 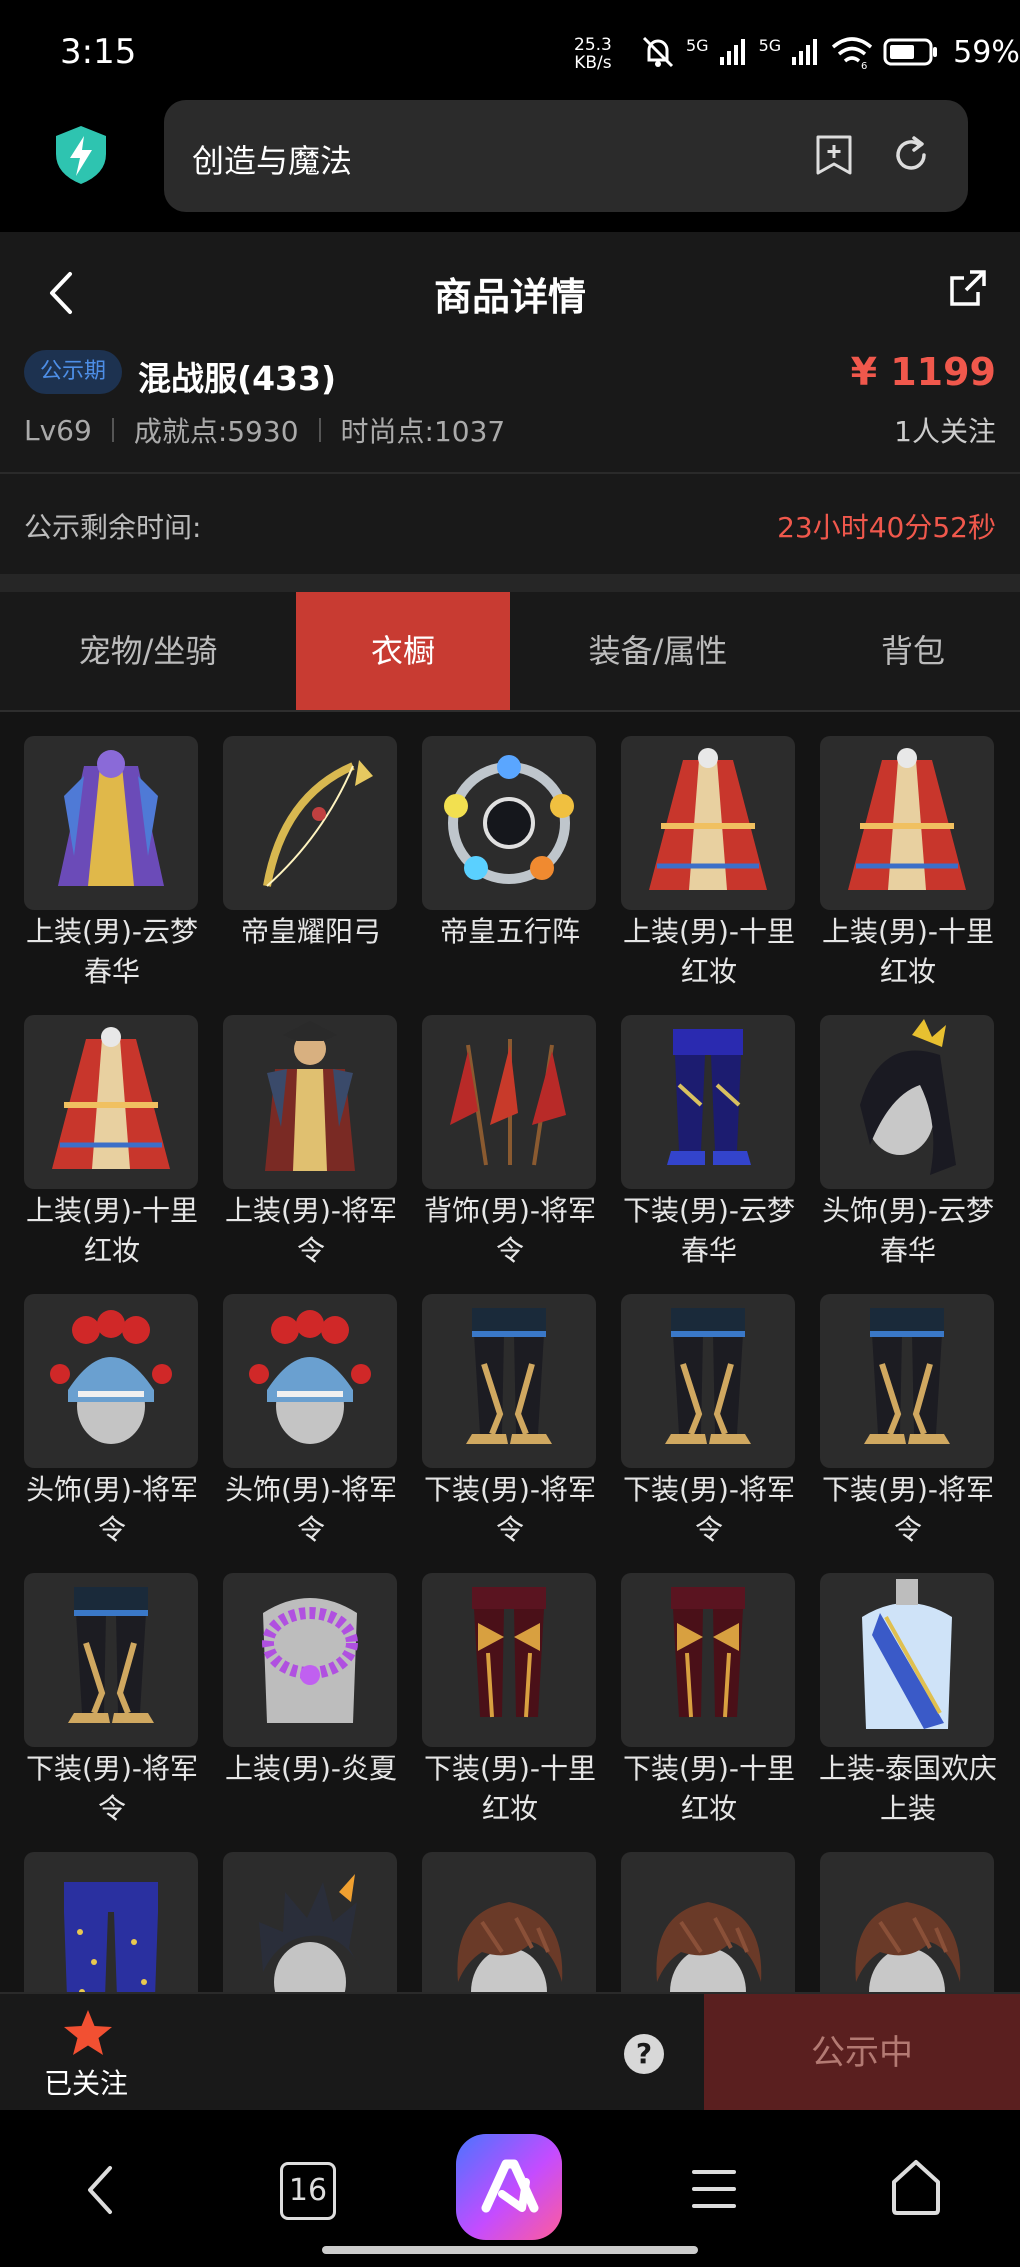 I want to click on notice-countdown: 23小时40分52秒, so click(x=886, y=527).